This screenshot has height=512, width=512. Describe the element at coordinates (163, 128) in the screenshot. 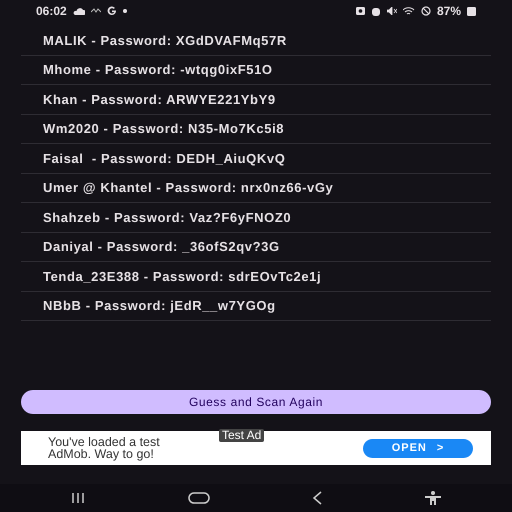

I see `network-password-text: Wm2020 - Password: N35-Mo7Kc5i8` at that location.